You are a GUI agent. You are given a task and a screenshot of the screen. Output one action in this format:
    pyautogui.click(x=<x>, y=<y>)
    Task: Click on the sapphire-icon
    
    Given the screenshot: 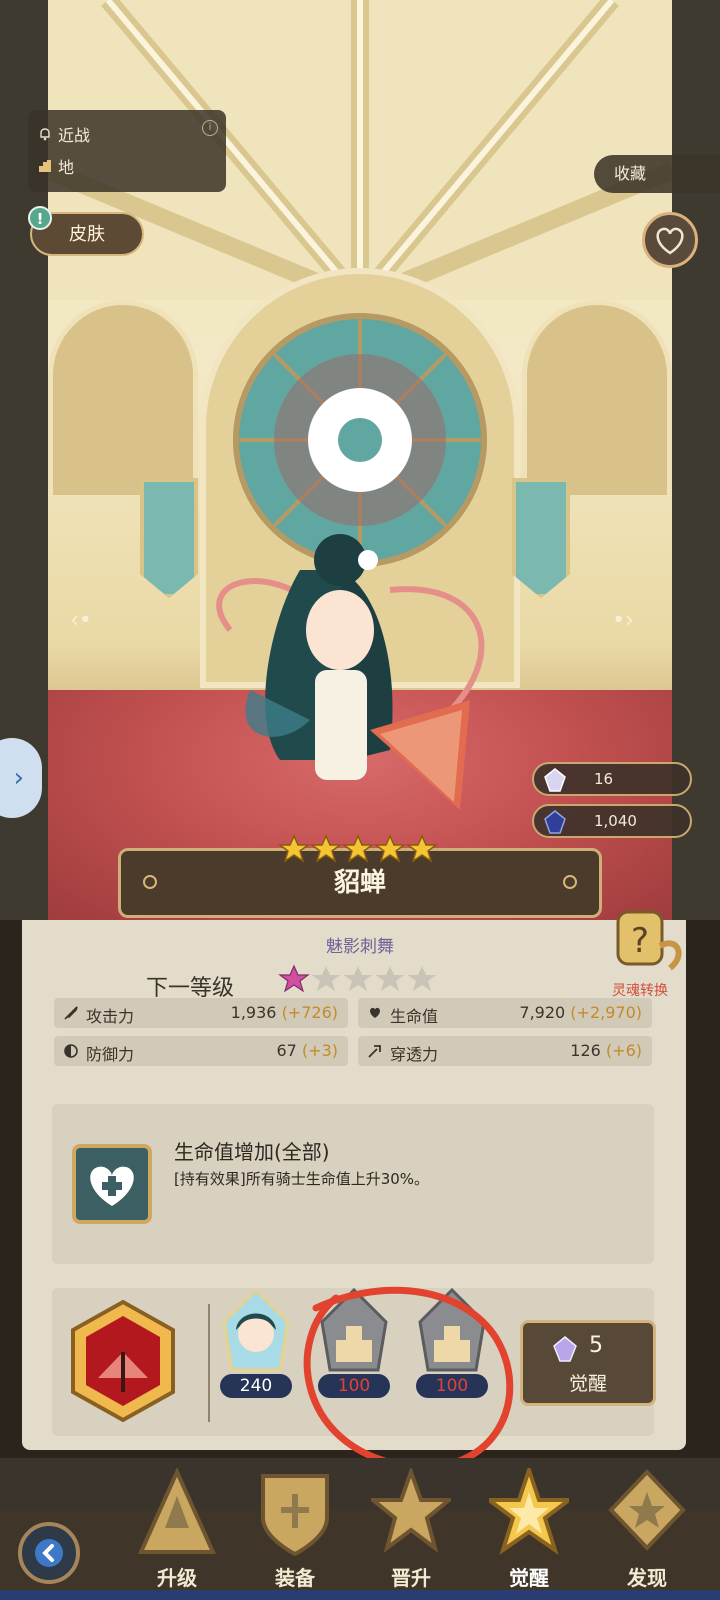 What is the action you would take?
    pyautogui.click(x=555, y=822)
    